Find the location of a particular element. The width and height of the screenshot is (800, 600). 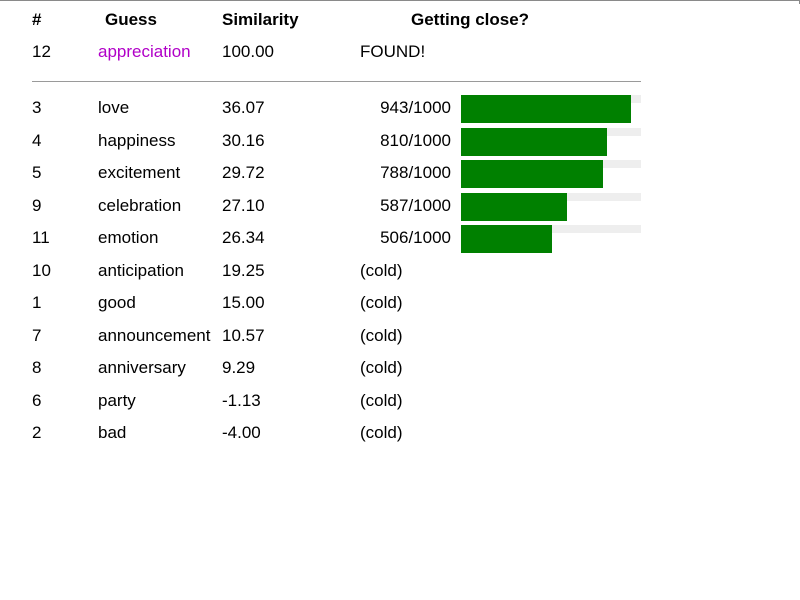

guess-similarity: 26.34 is located at coordinates (243, 237).